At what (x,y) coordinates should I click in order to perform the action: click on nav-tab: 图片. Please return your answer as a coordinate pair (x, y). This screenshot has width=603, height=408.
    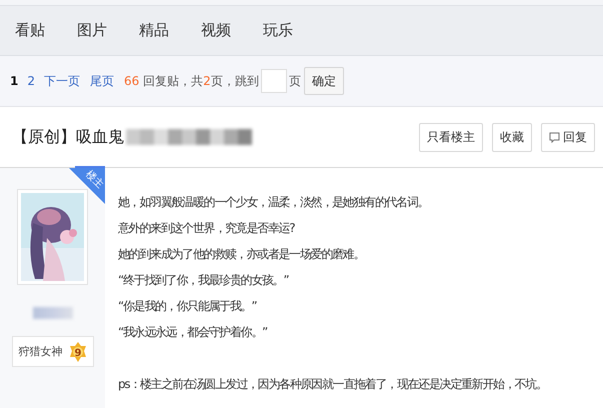
    Looking at the image, I should click on (108, 30).